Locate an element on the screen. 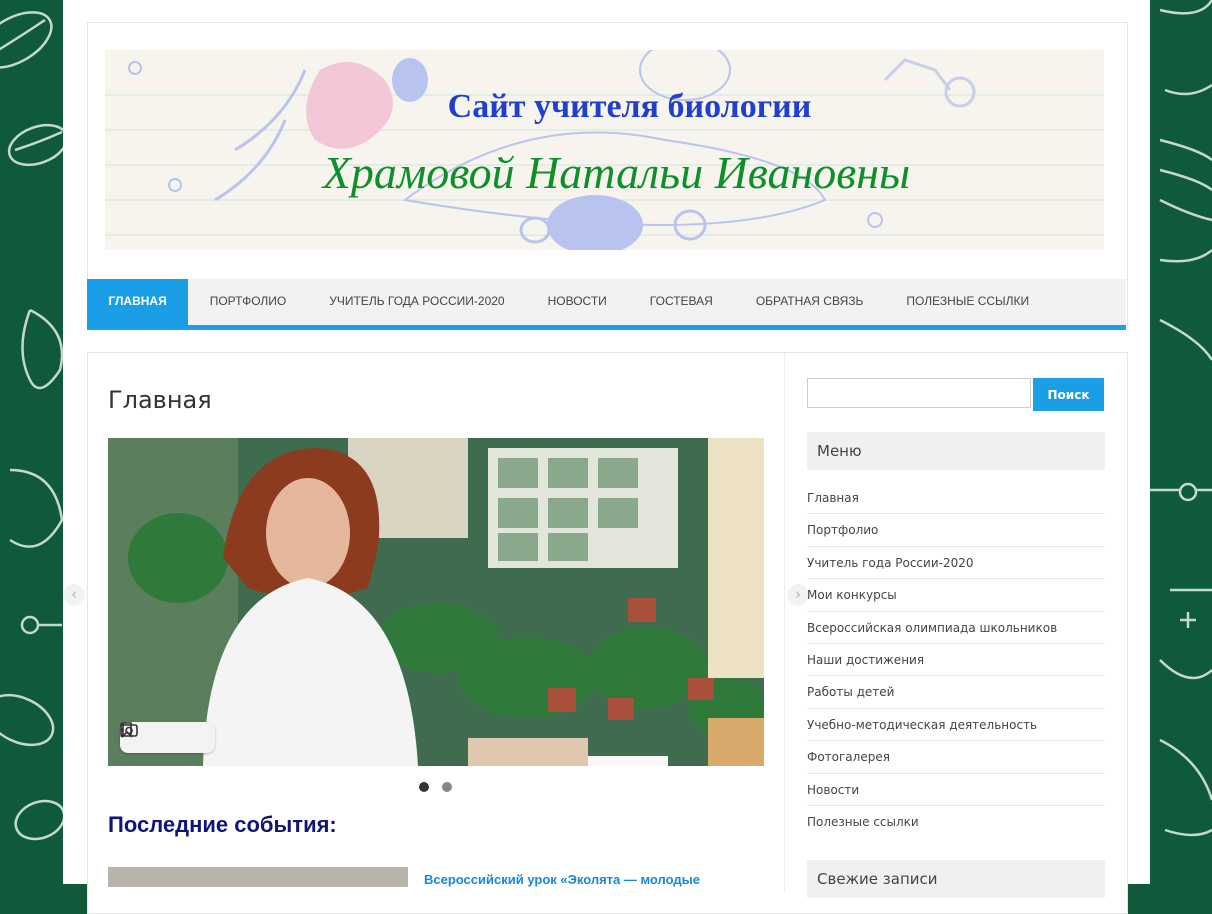 The image size is (1212, 914). sidebar-divider is located at coordinates (784, 623).